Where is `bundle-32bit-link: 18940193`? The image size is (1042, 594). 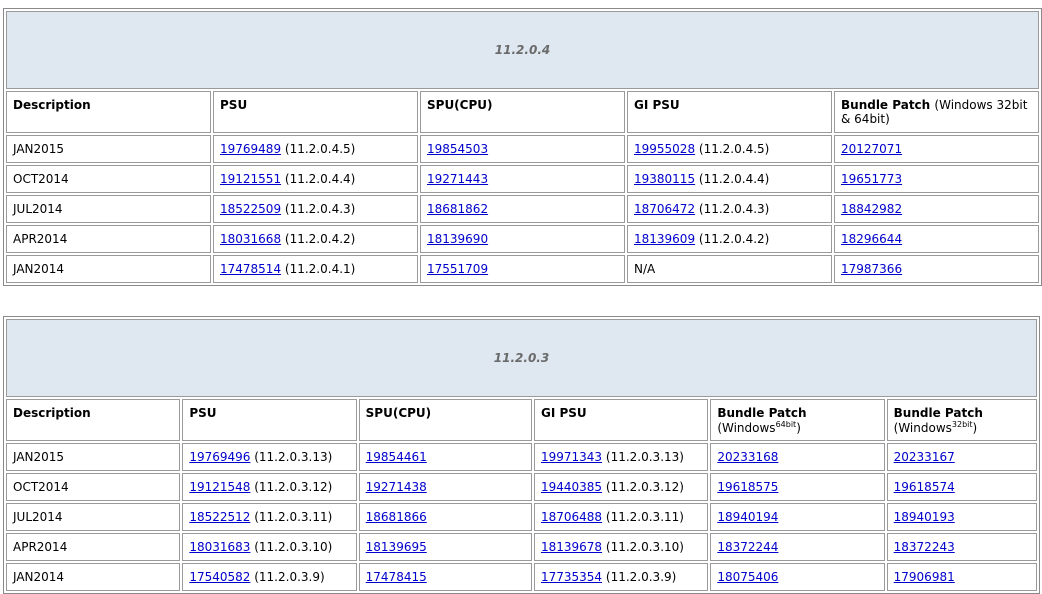 bundle-32bit-link: 18940193 is located at coordinates (924, 517).